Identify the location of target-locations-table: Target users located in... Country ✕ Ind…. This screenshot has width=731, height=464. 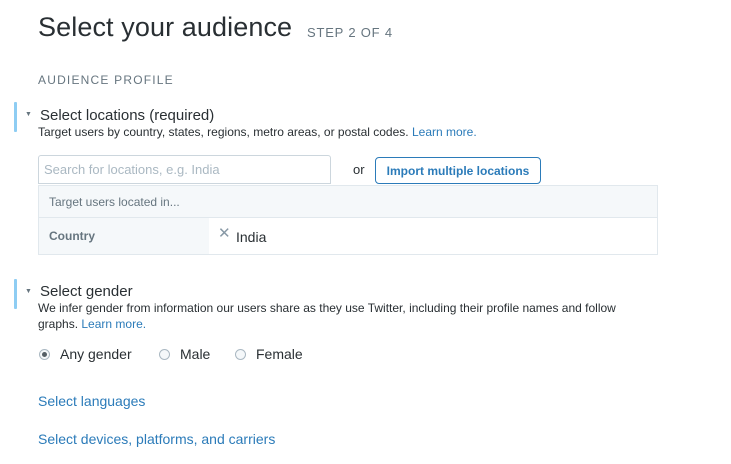
(348, 220).